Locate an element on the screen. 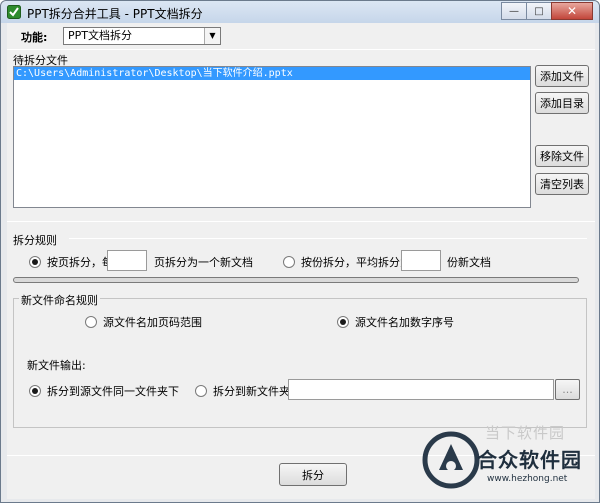  add-file-button: 添加文件 is located at coordinates (562, 76).